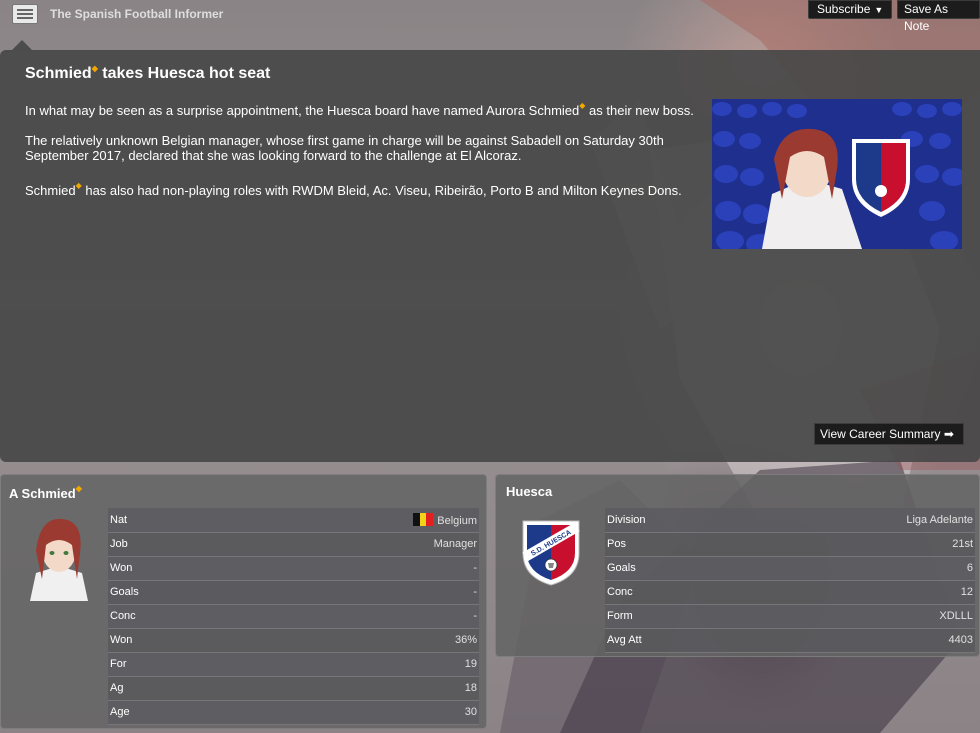 The image size is (980, 733). What do you see at coordinates (844, 9) in the screenshot?
I see `subscribe-label: Subscribe` at bounding box center [844, 9].